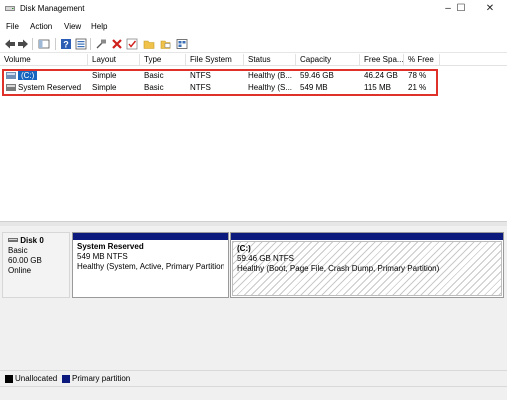 The height and width of the screenshot is (400, 507). What do you see at coordinates (253, 26) in the screenshot?
I see `menu-bar: File Action View Help` at bounding box center [253, 26].